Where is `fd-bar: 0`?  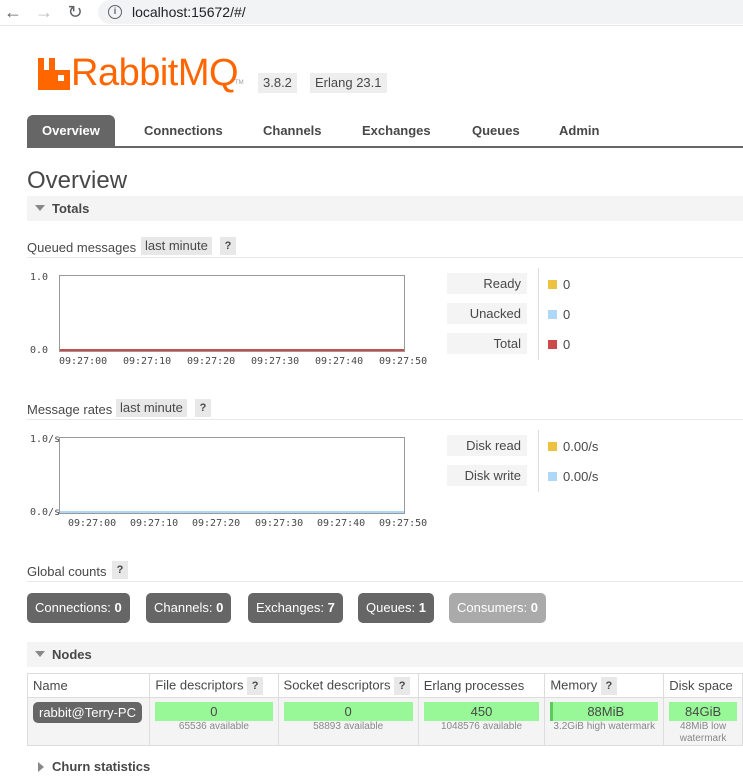
fd-bar: 0 is located at coordinates (214, 711).